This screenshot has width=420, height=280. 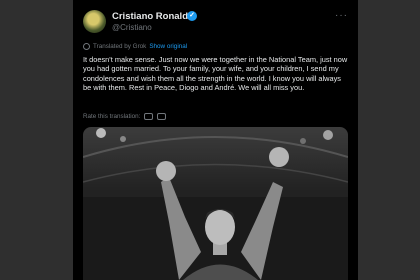 What do you see at coordinates (149, 116) in the screenshot?
I see `thumbs-up-icon` at bounding box center [149, 116].